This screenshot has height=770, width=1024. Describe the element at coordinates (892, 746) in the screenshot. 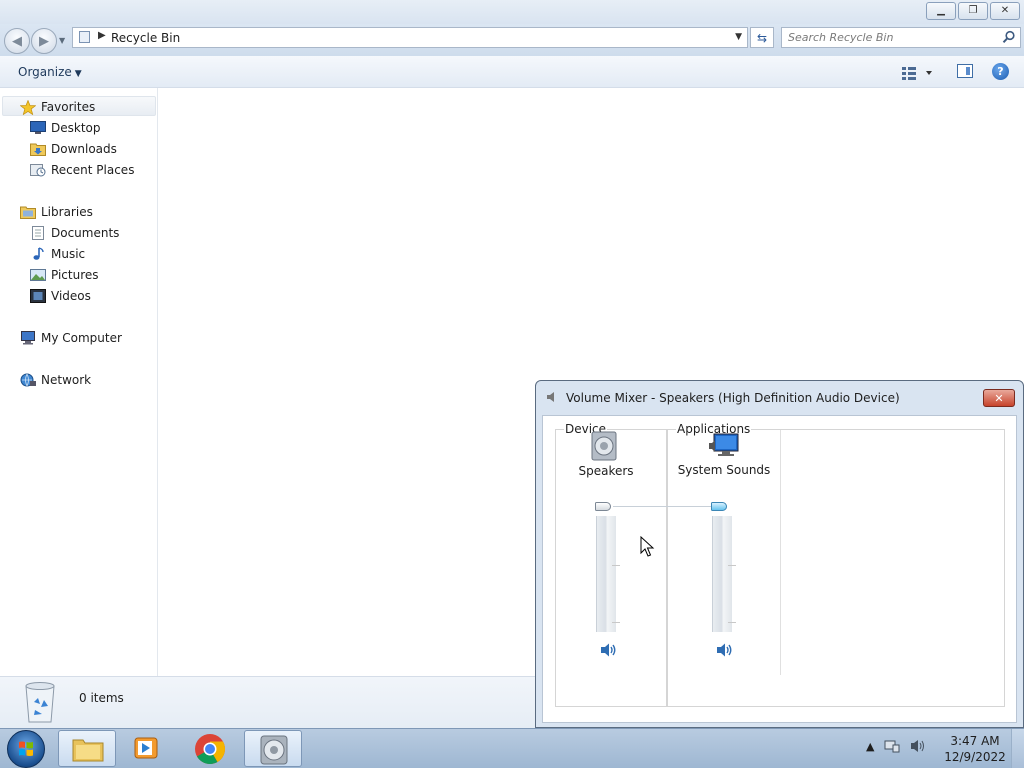

I see `network-tray-icon` at that location.